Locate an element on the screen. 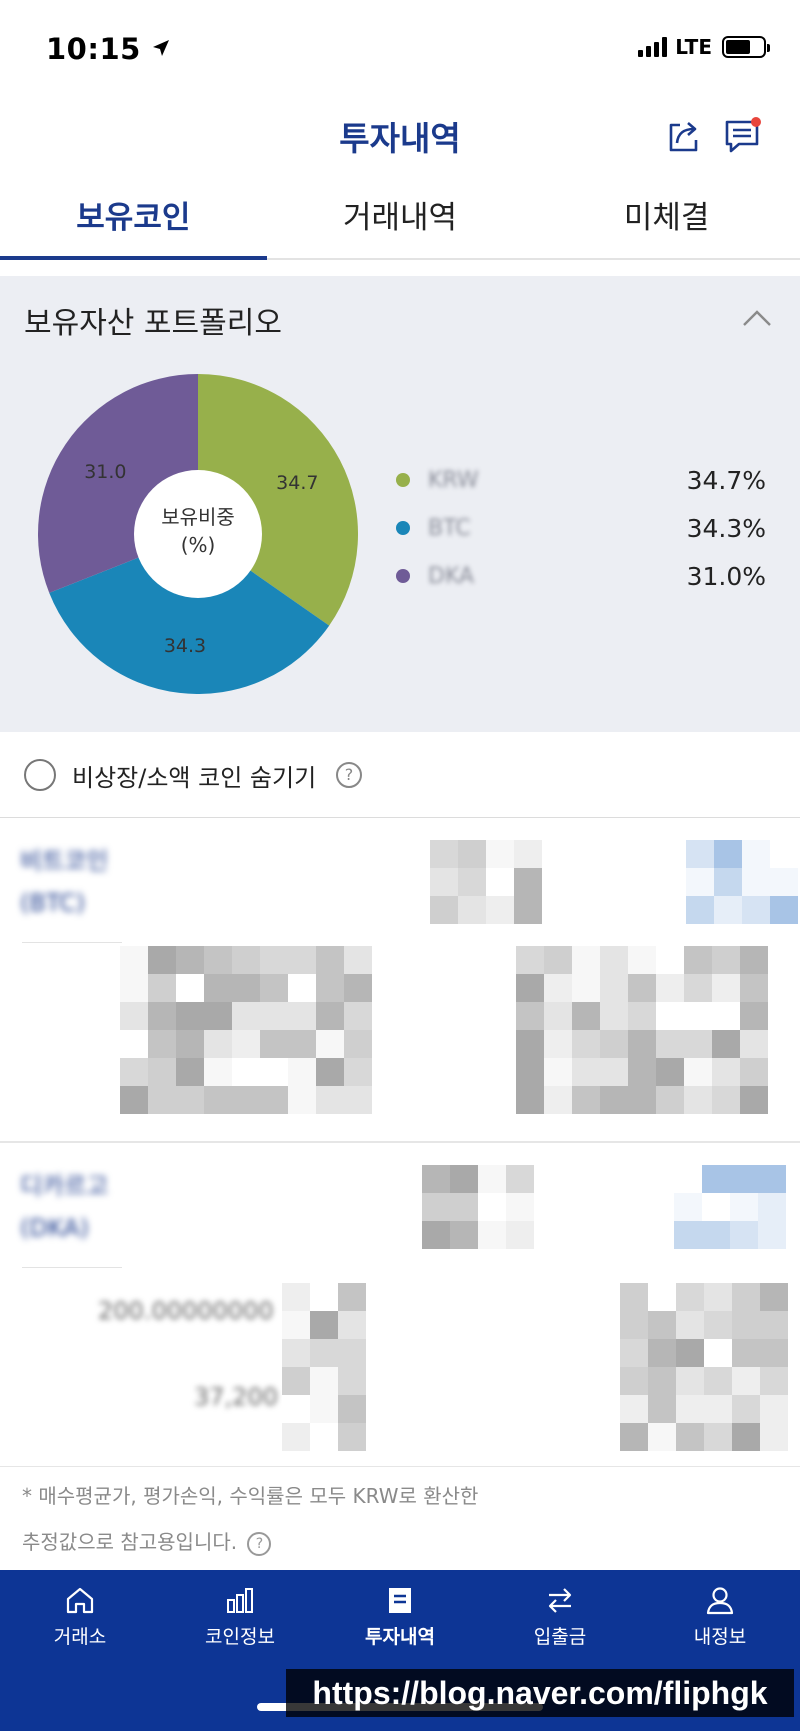  nav-label: 코인정보 is located at coordinates (240, 1637).